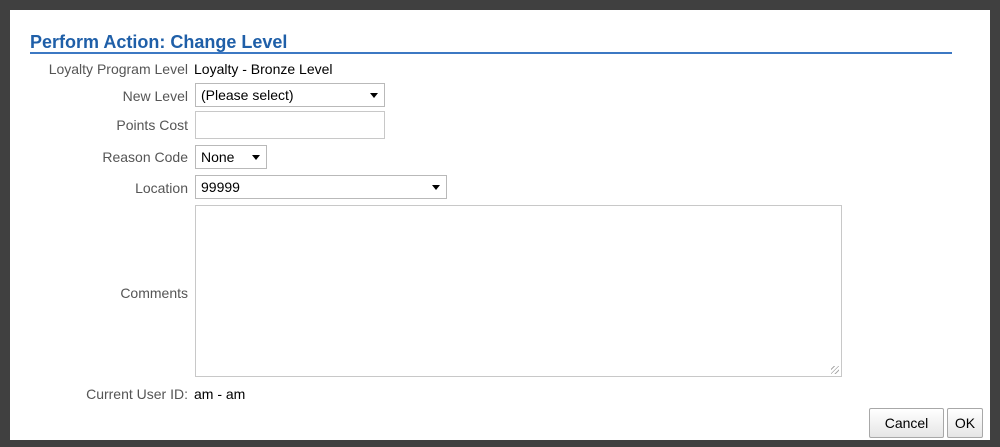 Image resolution: width=1000 pixels, height=447 pixels. What do you see at coordinates (159, 42) in the screenshot?
I see `dialog-title: Perform Action: Change Level` at bounding box center [159, 42].